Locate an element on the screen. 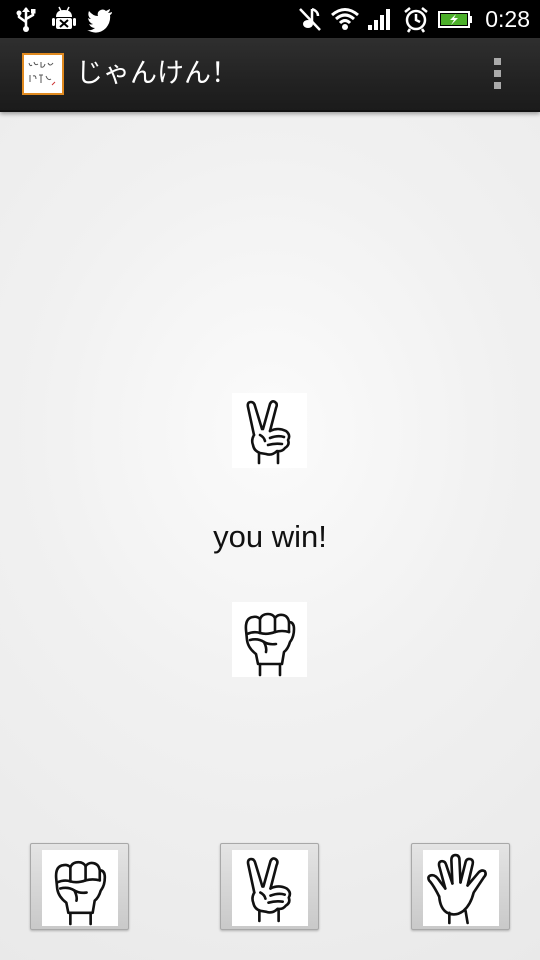 The width and height of the screenshot is (540, 960). action-bar: じゃんけん！ is located at coordinates (270, 75).